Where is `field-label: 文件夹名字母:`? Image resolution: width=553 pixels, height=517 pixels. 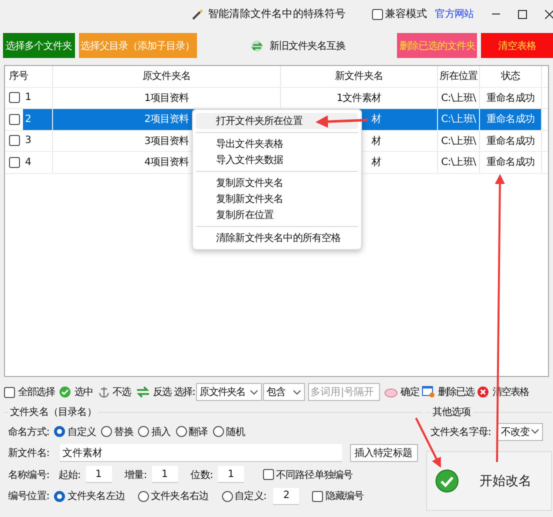 field-label: 文件夹名字母: is located at coordinates (460, 432).